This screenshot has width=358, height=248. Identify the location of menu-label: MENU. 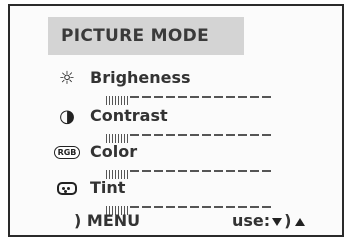
(113, 220).